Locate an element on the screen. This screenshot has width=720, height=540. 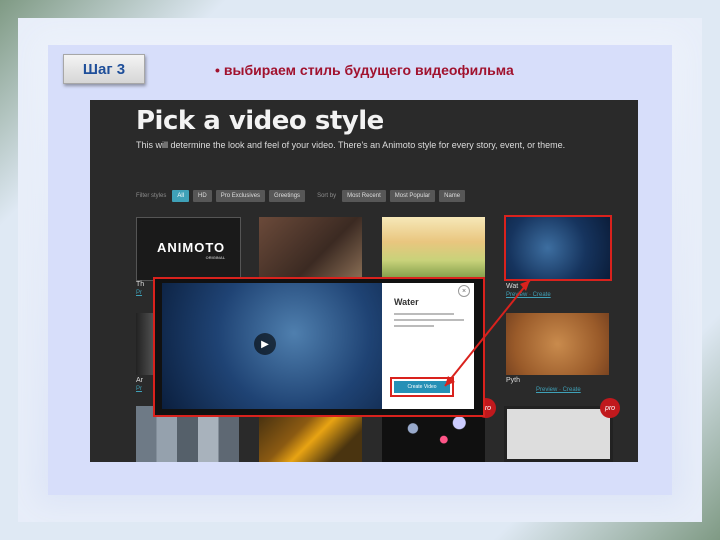
style-tile-animoto: ANIMOTO ORIGINAL is located at coordinates (188, 249).